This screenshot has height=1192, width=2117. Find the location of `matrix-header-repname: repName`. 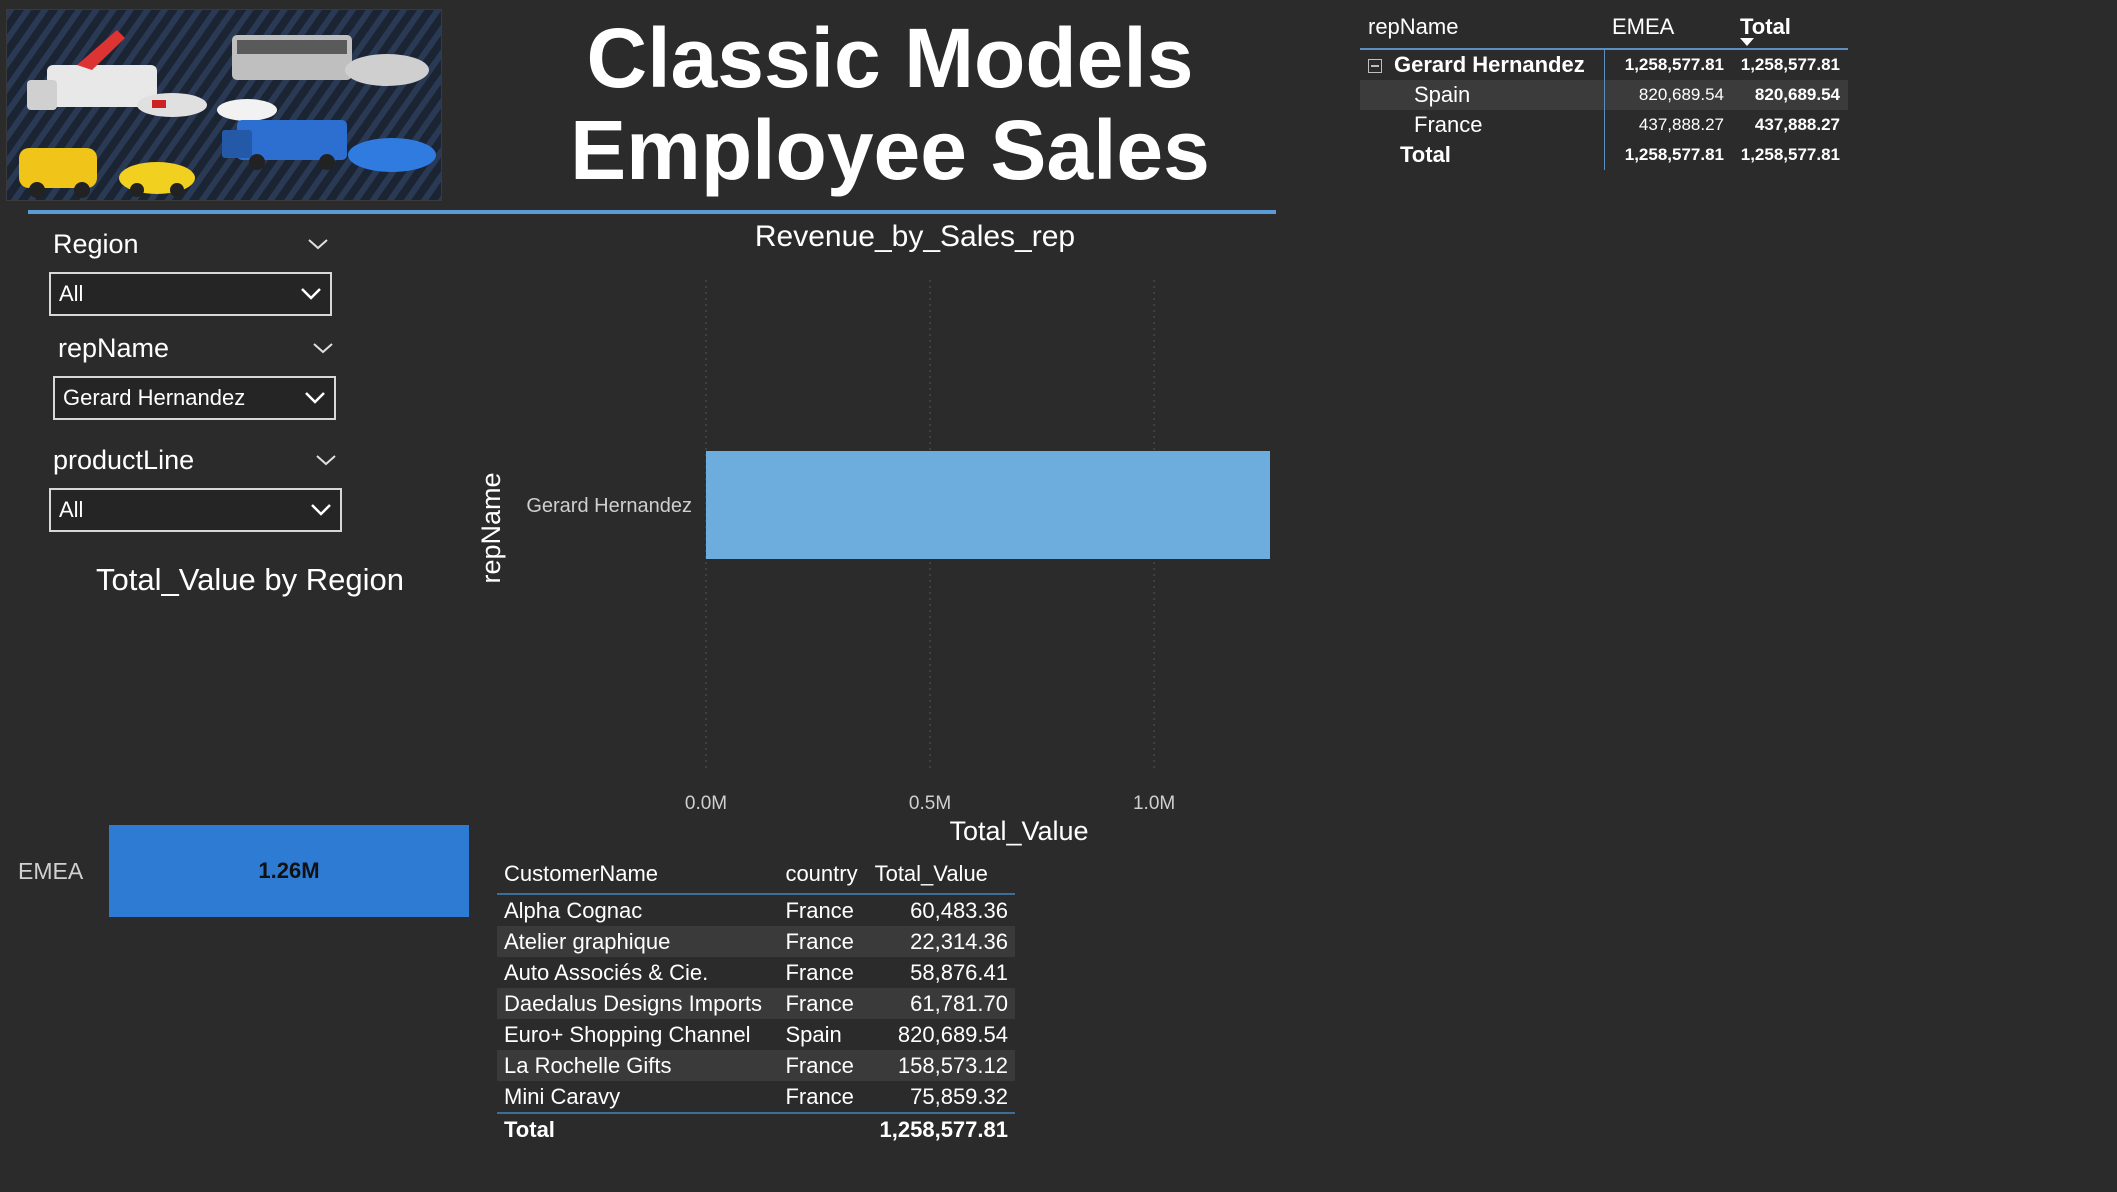

matrix-header-repname: repName is located at coordinates (1482, 28).